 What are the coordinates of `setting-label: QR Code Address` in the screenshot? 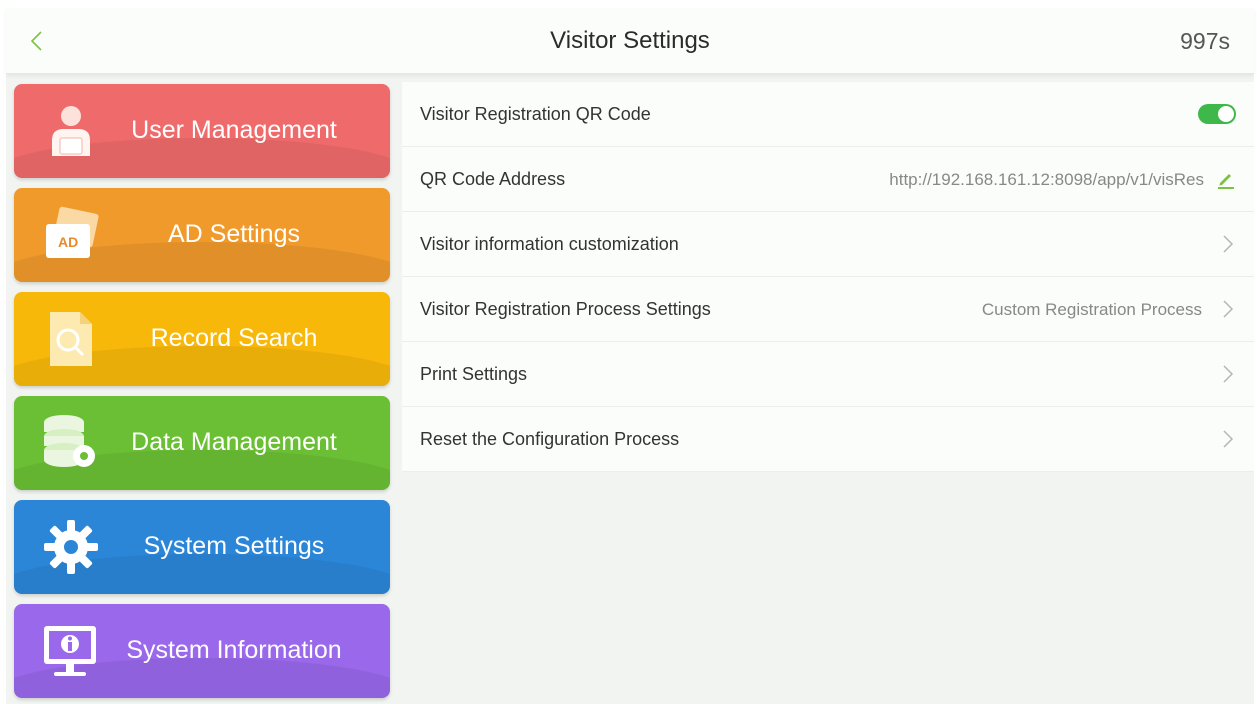 It's located at (493, 179).